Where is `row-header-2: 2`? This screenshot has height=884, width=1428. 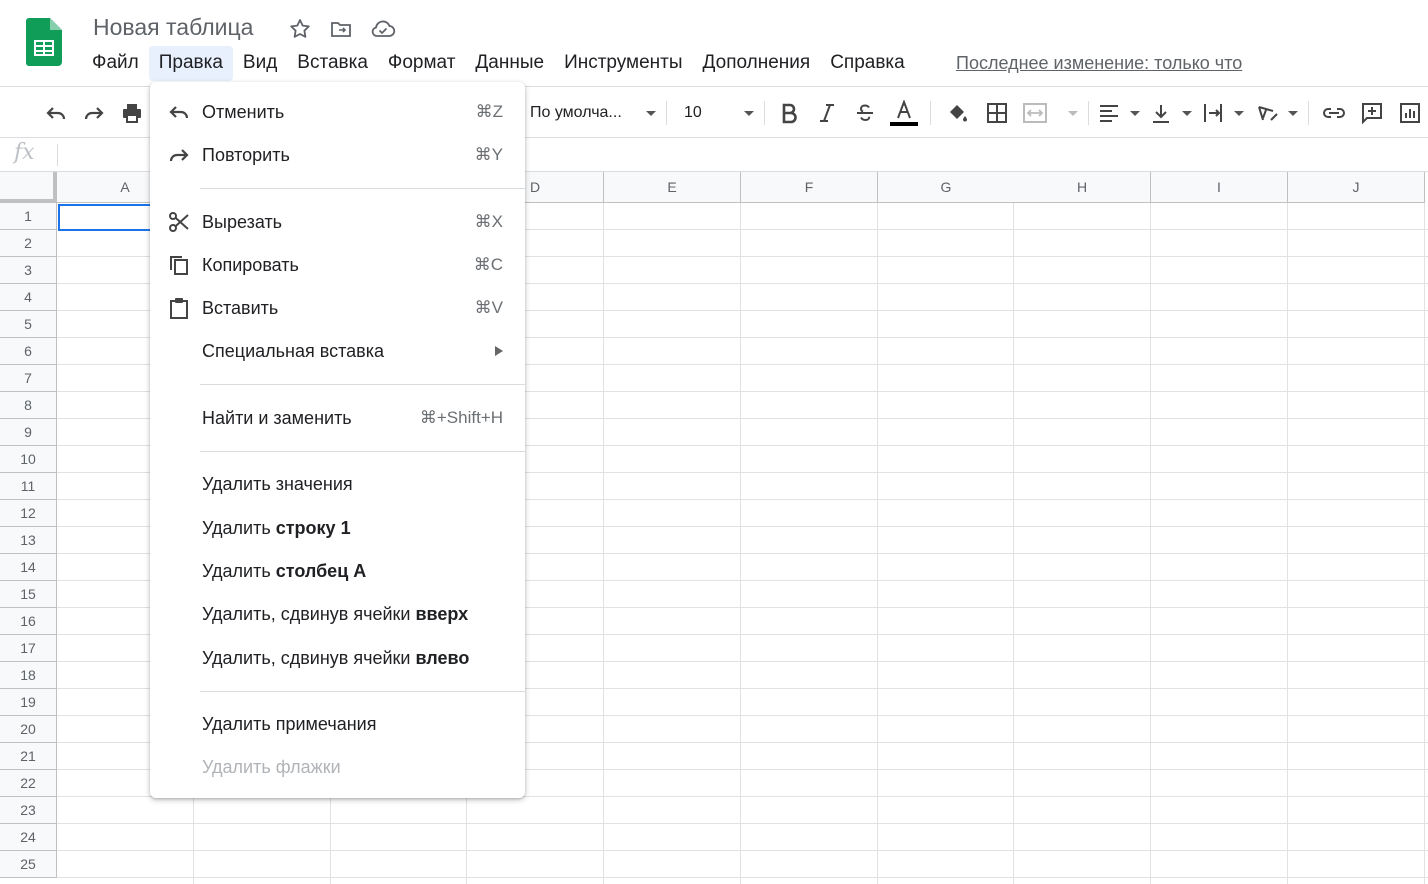
row-header-2: 2 is located at coordinates (28, 243).